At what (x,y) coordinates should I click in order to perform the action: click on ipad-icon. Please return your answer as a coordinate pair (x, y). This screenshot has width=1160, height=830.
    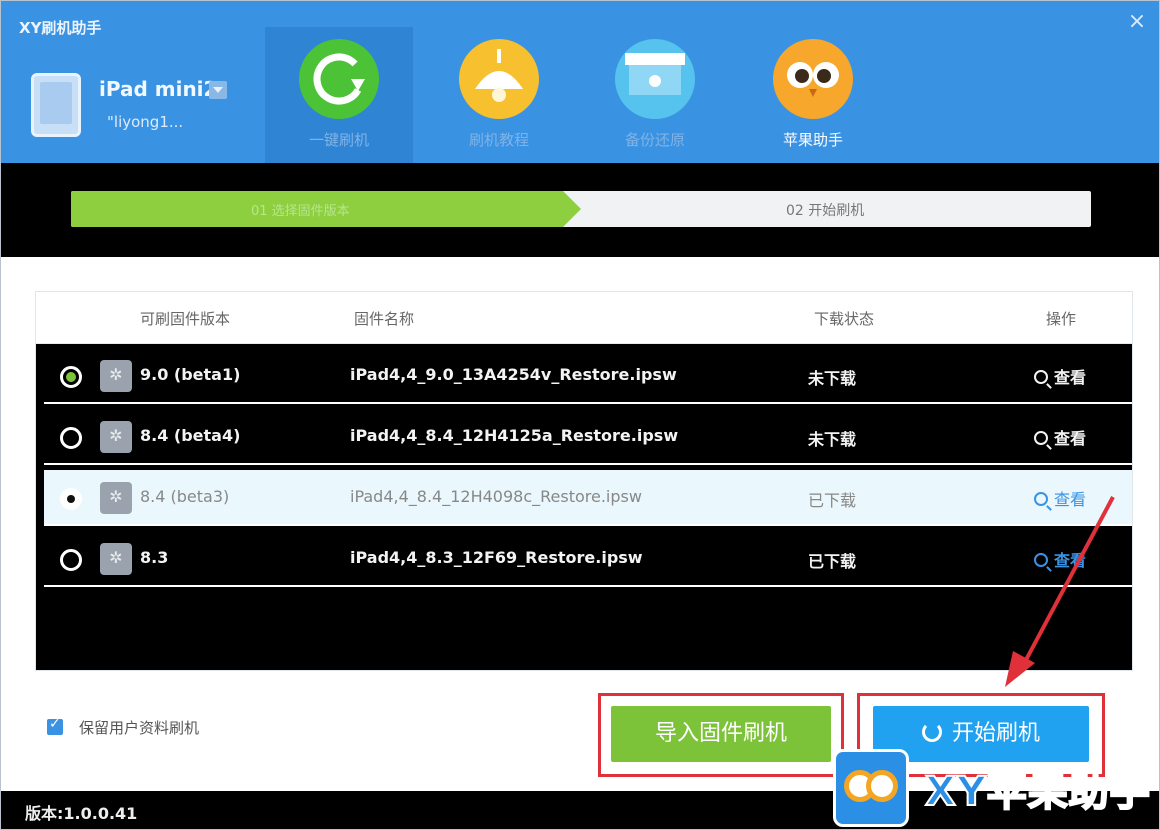
    Looking at the image, I should click on (56, 105).